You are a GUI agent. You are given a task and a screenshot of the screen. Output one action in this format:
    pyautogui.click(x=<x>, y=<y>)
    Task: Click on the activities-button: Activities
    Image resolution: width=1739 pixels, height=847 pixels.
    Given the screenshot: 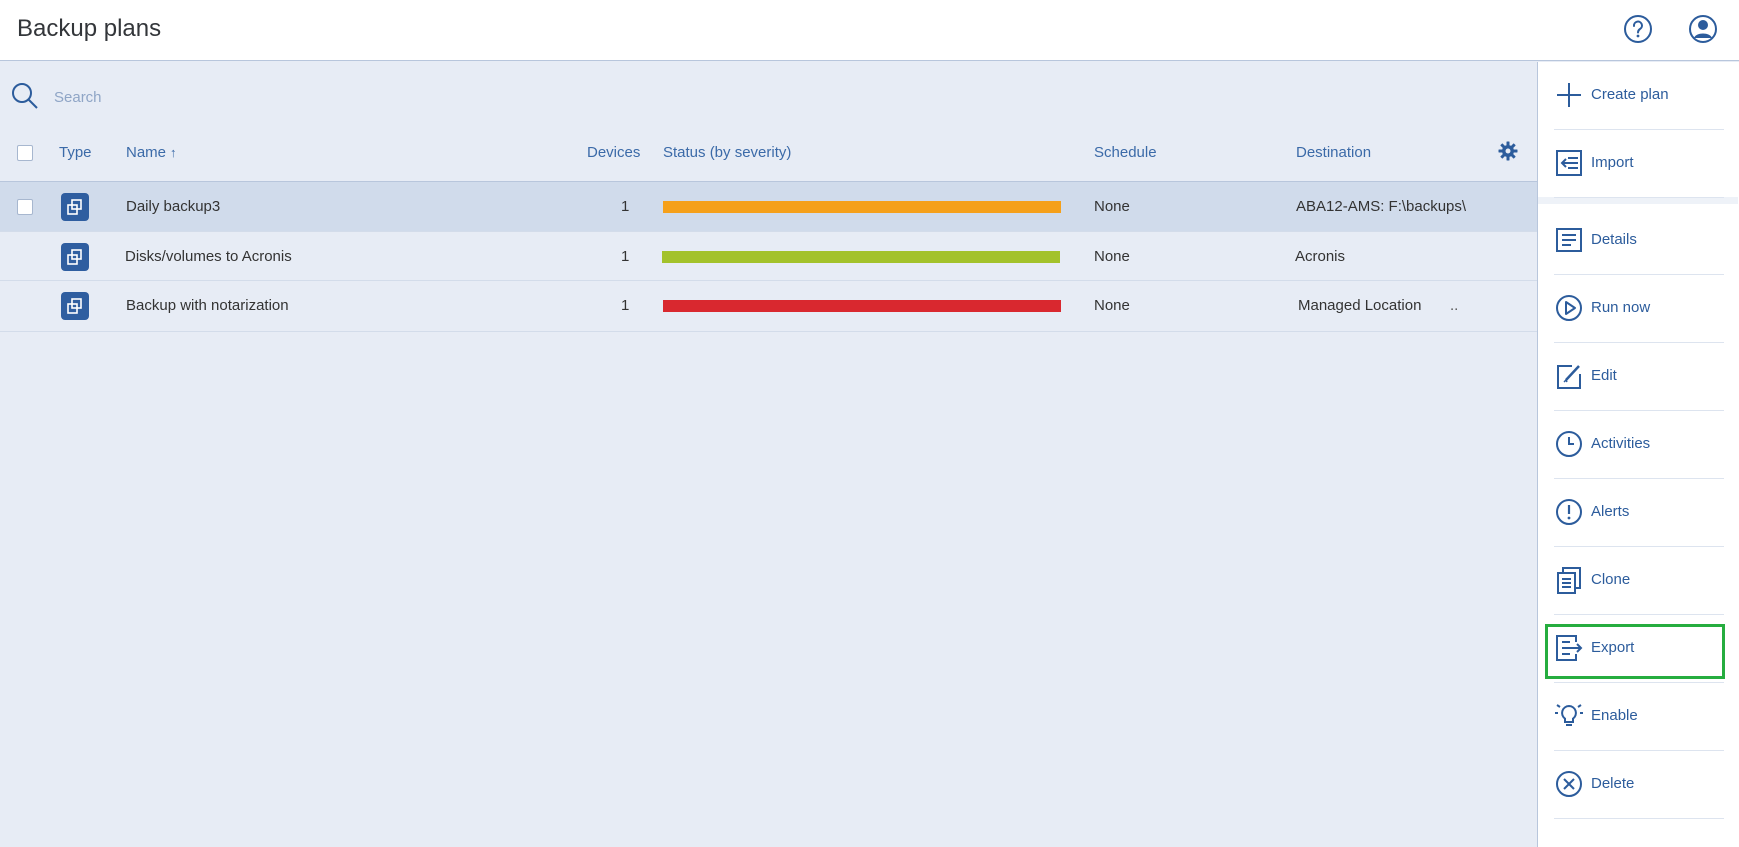 What is the action you would take?
    pyautogui.click(x=1639, y=445)
    